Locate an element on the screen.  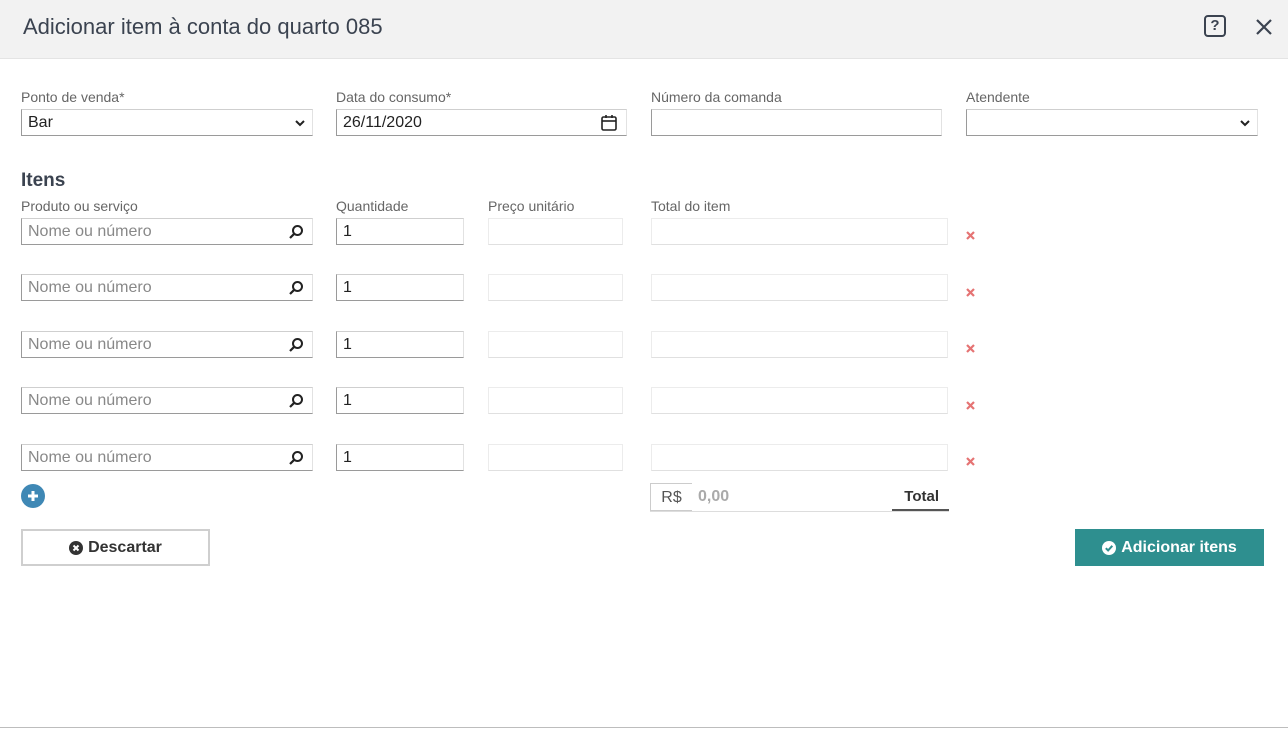
grand-total: R$ 0,00 Total is located at coordinates (799, 497).